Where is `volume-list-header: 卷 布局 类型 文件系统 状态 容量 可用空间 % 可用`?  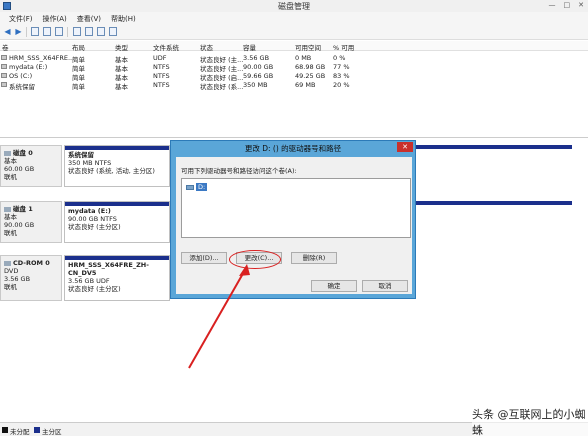 volume-list-header: 卷 布局 类型 文件系统 状态 容量 可用空间 % 可用 is located at coordinates (294, 46).